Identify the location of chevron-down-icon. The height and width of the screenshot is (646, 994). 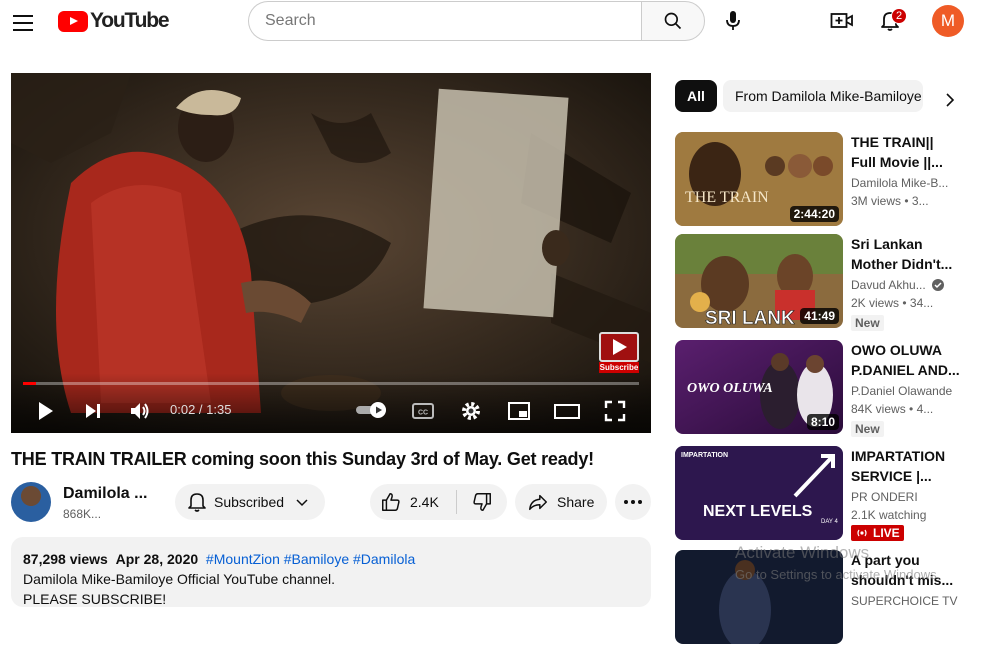
(302, 503).